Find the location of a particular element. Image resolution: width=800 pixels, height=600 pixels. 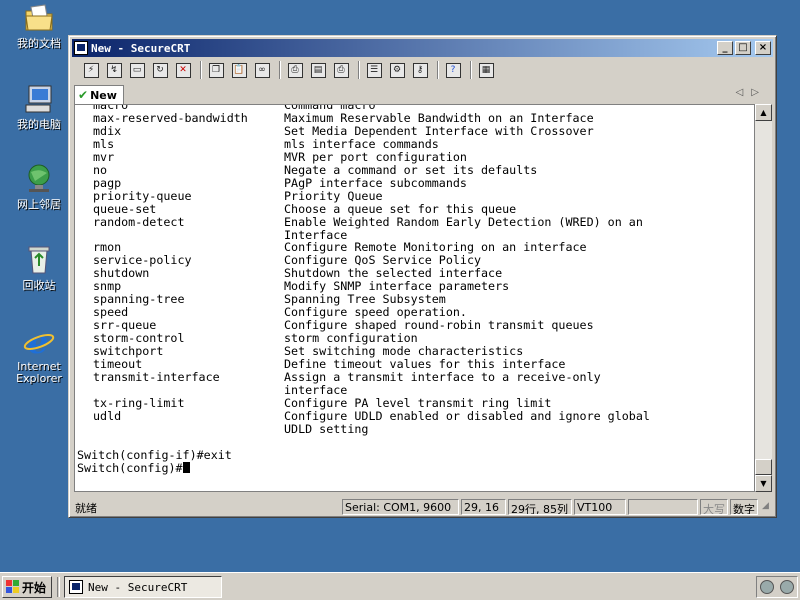

disconnect-icon: ✕ is located at coordinates (183, 70).